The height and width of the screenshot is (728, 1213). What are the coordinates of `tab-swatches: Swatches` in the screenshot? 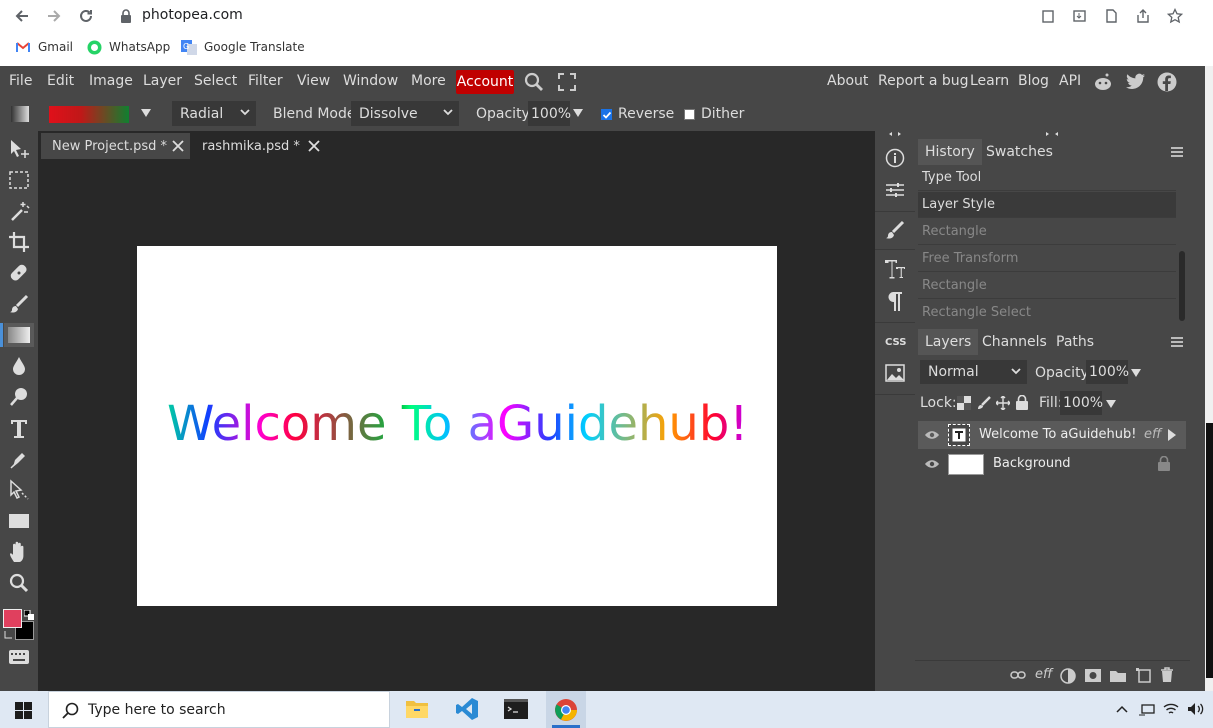 It's located at (1019, 152).